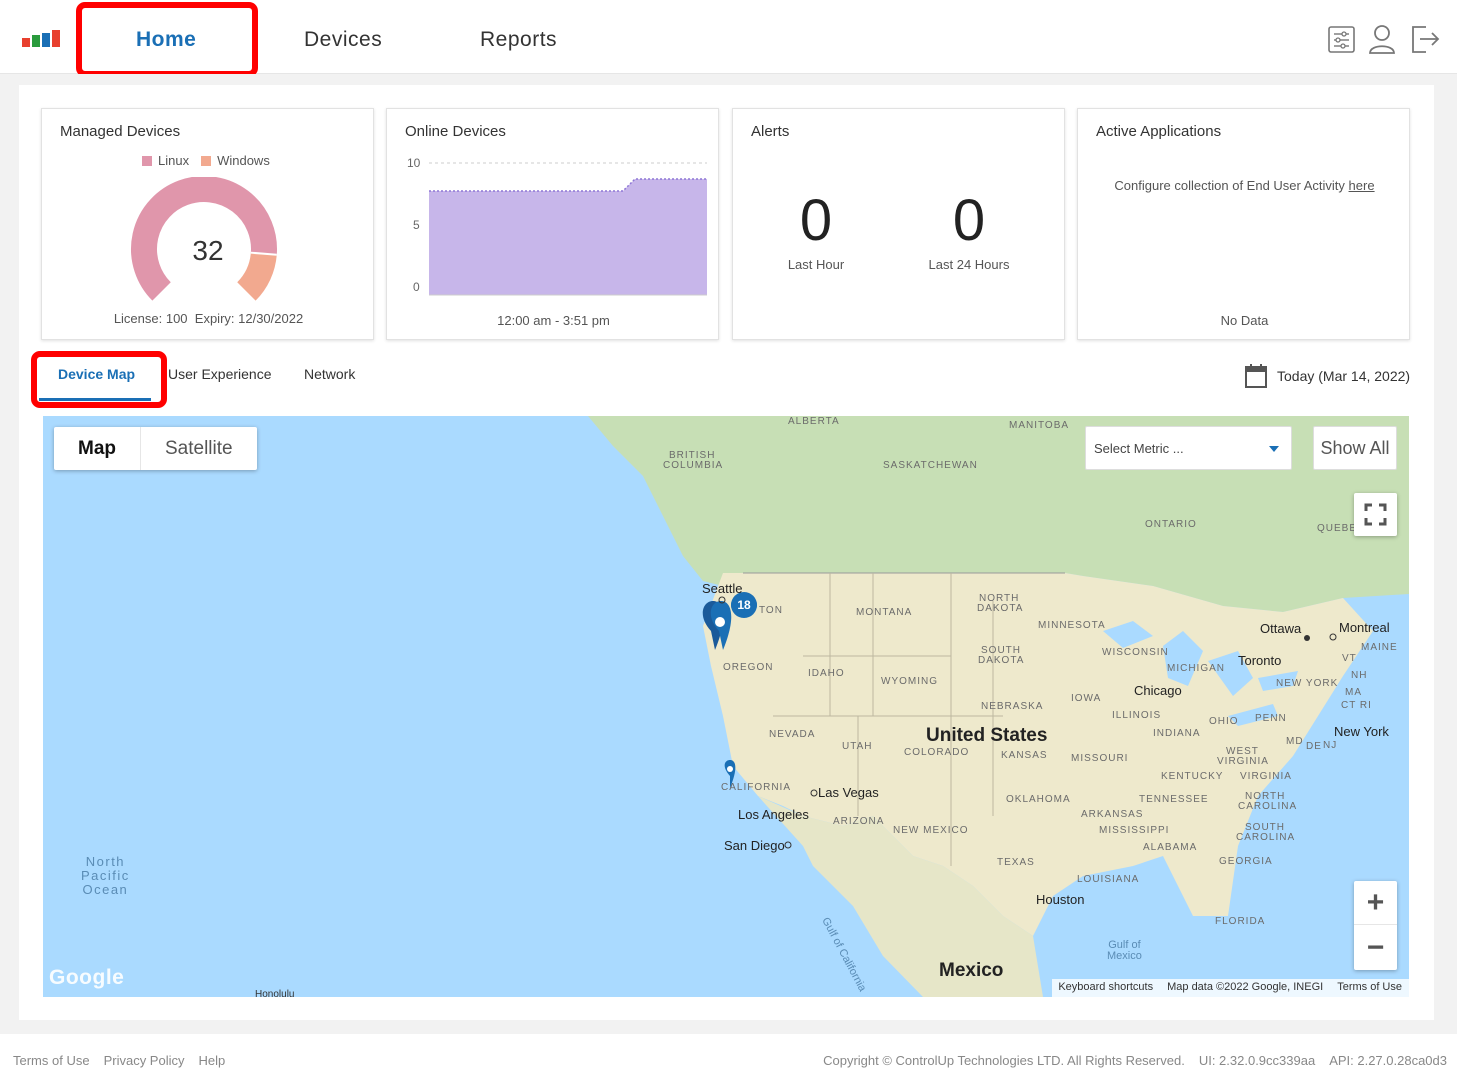 This screenshot has width=1457, height=1080. I want to click on label-wyoming: WYOMING, so click(909, 681).